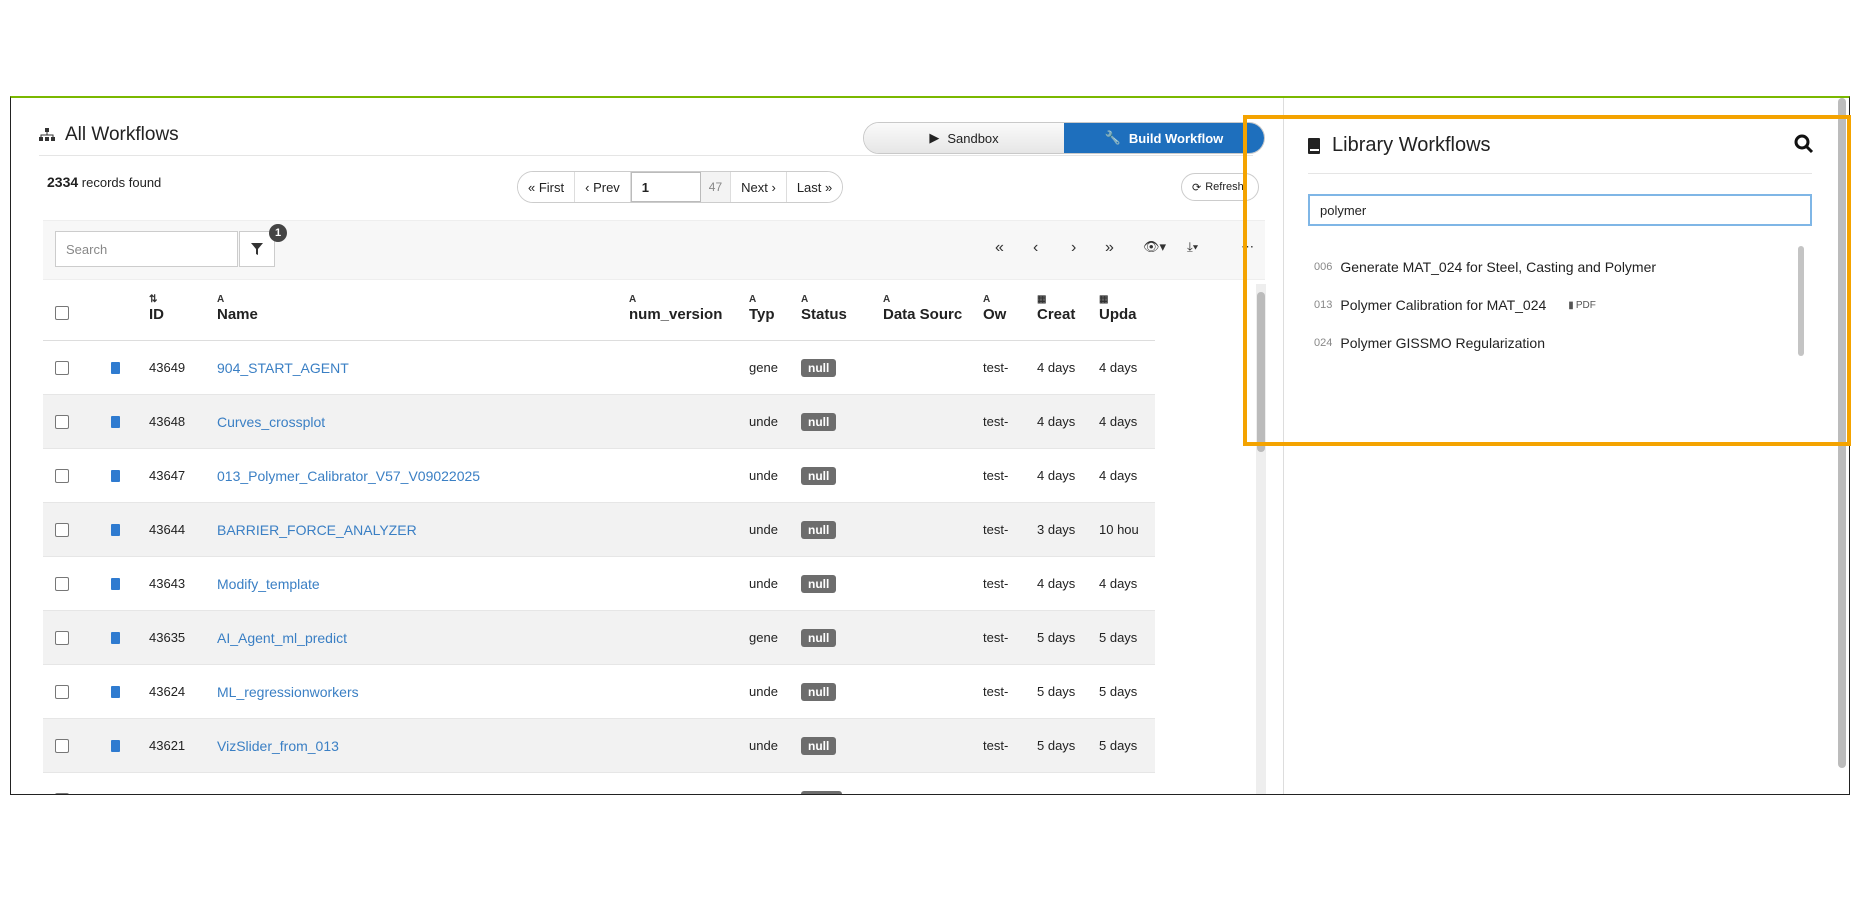 The width and height of the screenshot is (1861, 901). What do you see at coordinates (317, 529) in the screenshot?
I see `row-name-link: BARRIER_FORCE_ANALYZER` at bounding box center [317, 529].